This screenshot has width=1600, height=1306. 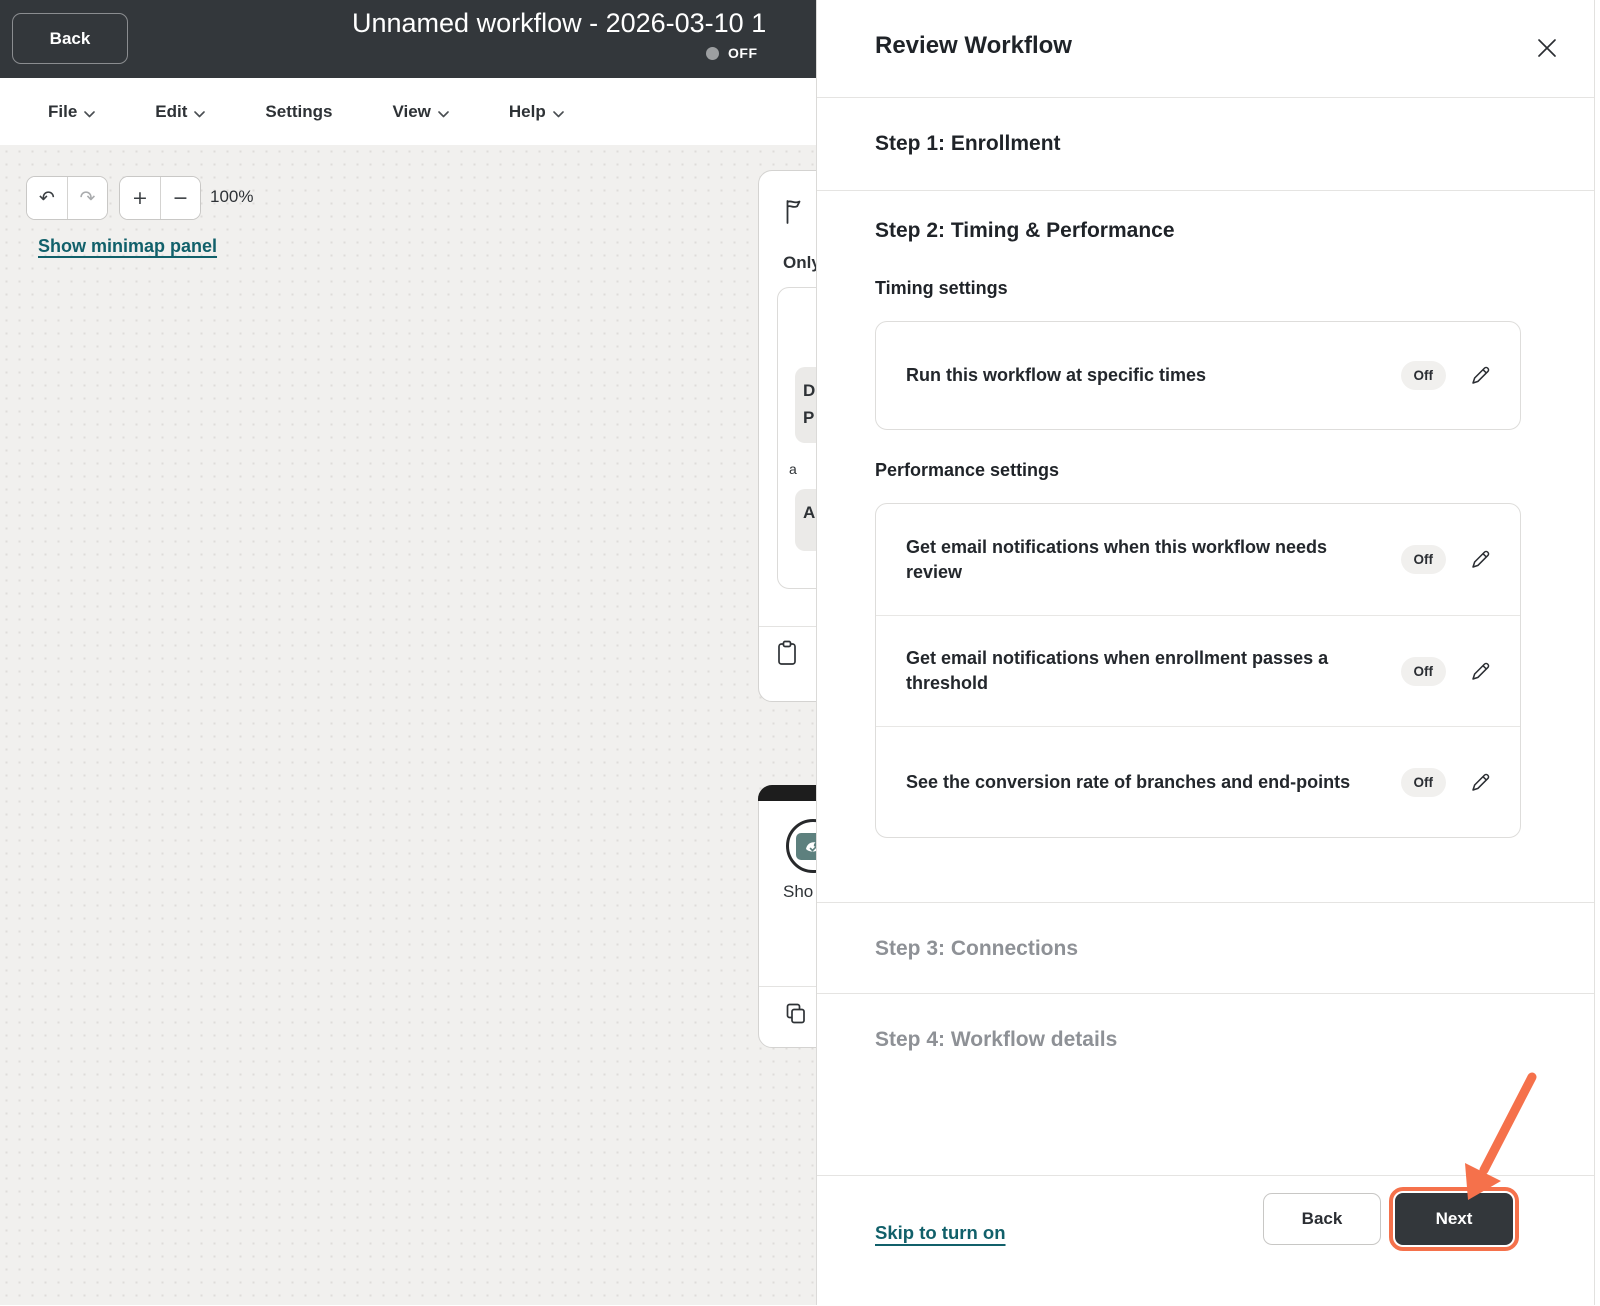 I want to click on setting-label: Run this workflow at specific times, so click(x=1056, y=375).